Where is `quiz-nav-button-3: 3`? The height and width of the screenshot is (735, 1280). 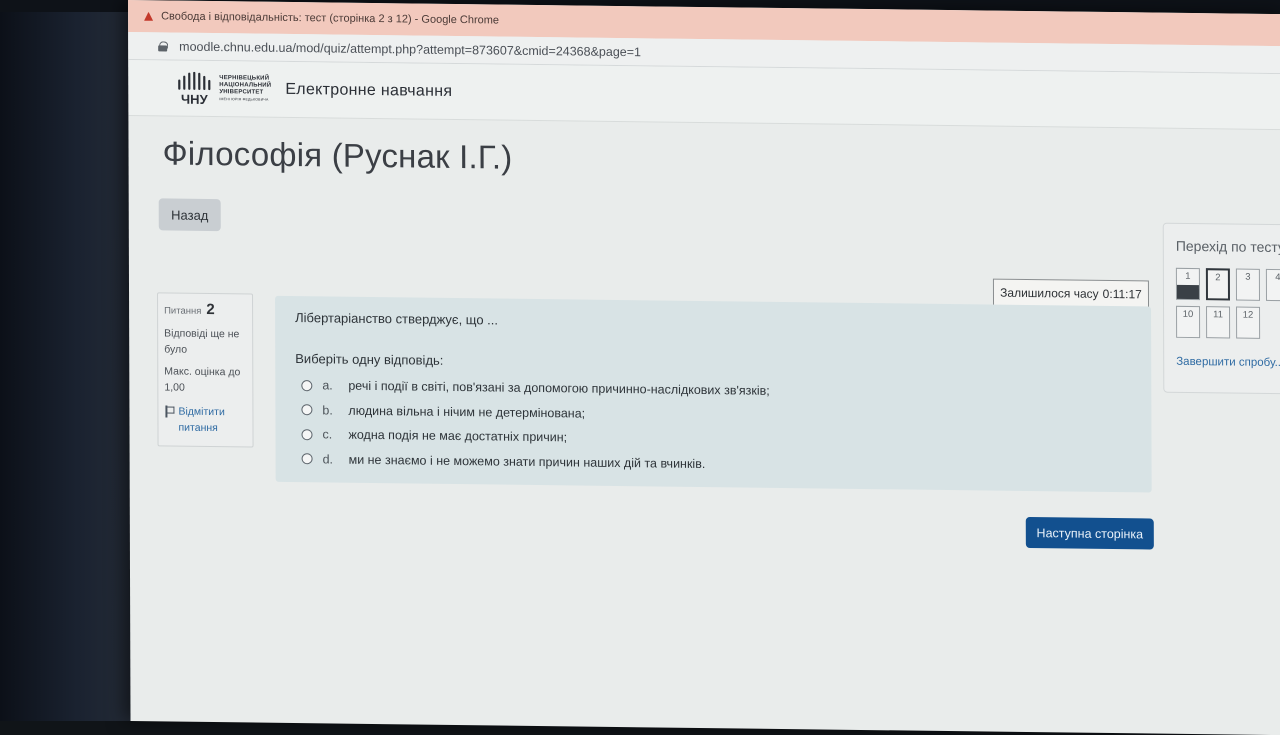 quiz-nav-button-3: 3 is located at coordinates (1248, 285).